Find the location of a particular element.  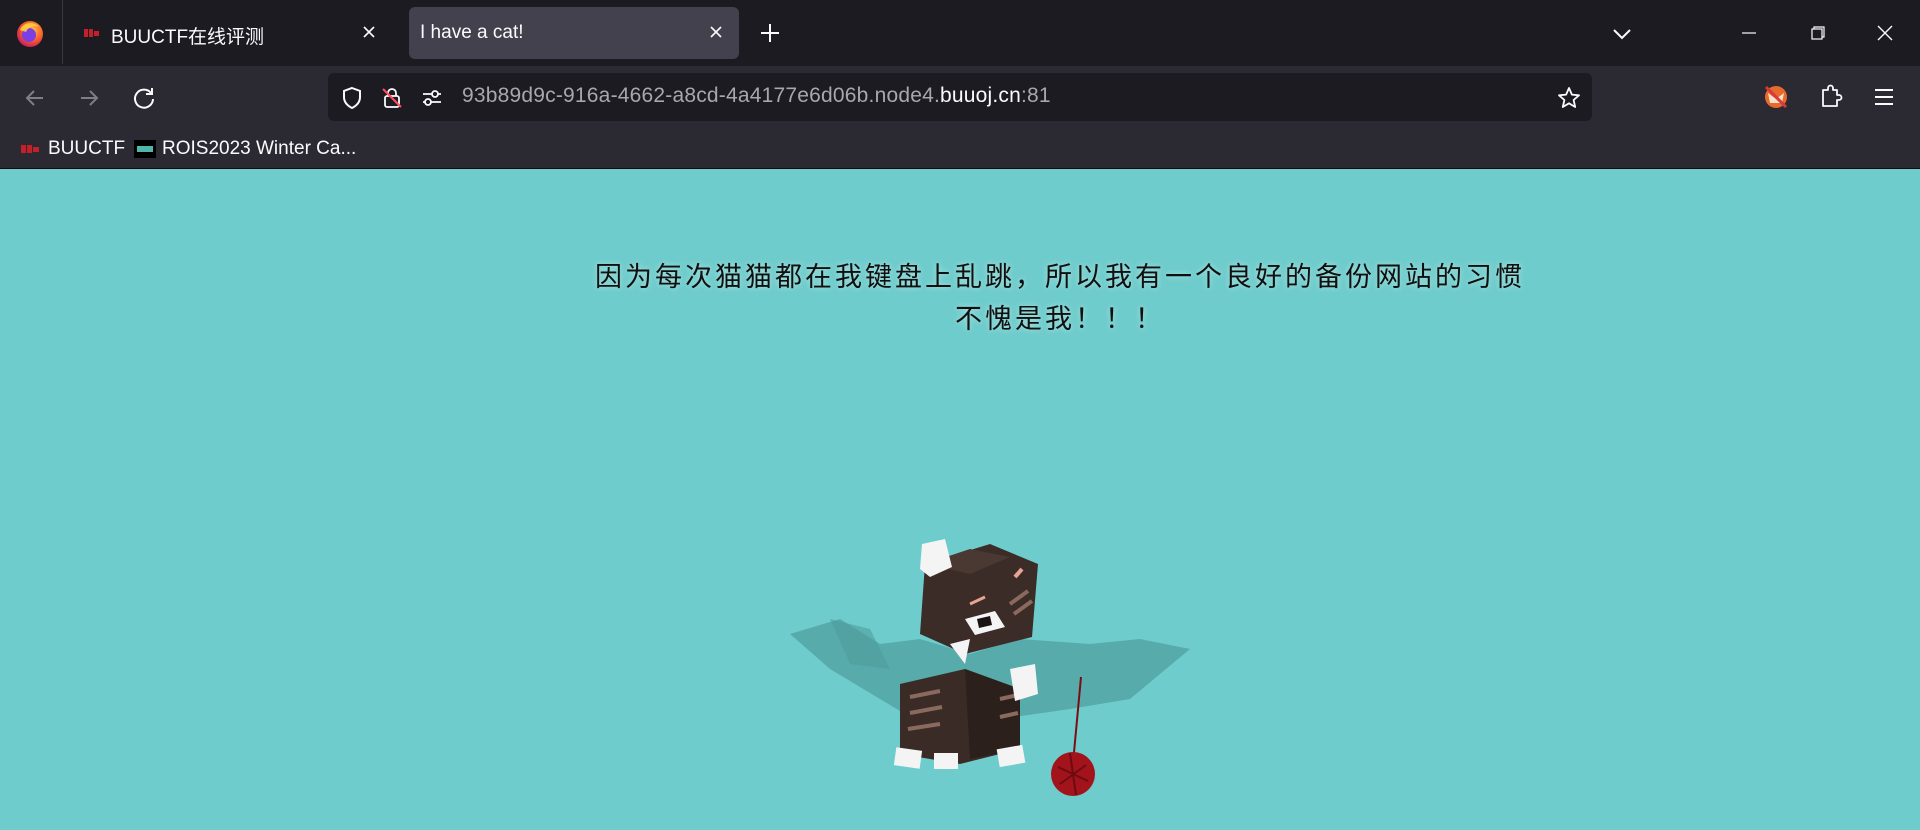

restore-icon is located at coordinates (1818, 33).